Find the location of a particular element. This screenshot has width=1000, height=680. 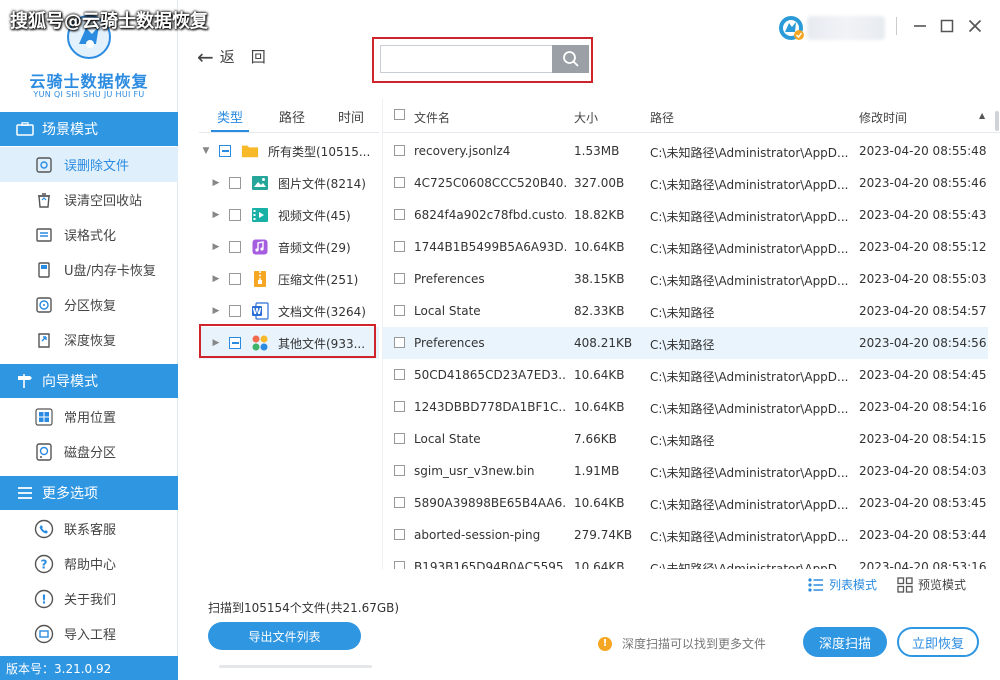

sidebar-item-about: ! 关于我们 is located at coordinates (89, 598).